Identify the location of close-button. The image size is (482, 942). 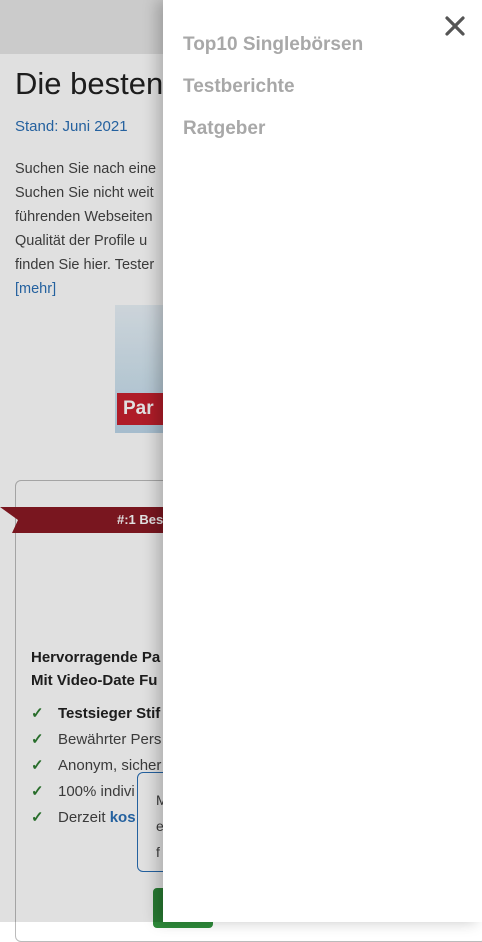
(455, 26).